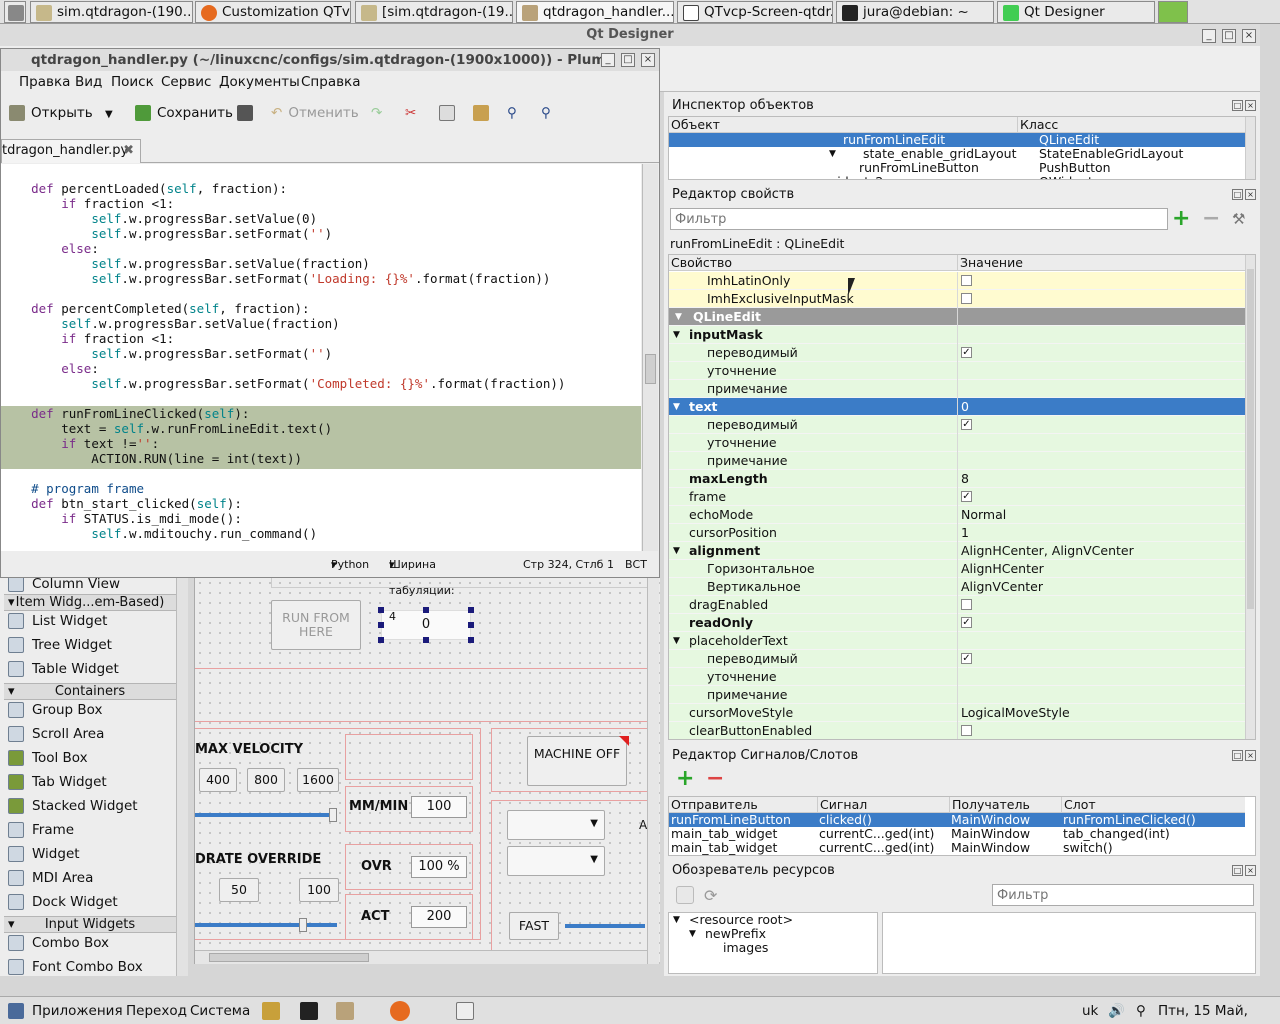 The height and width of the screenshot is (1024, 1280). Describe the element at coordinates (957, 479) in the screenshot. I see `property-row: maxLength 8` at that location.